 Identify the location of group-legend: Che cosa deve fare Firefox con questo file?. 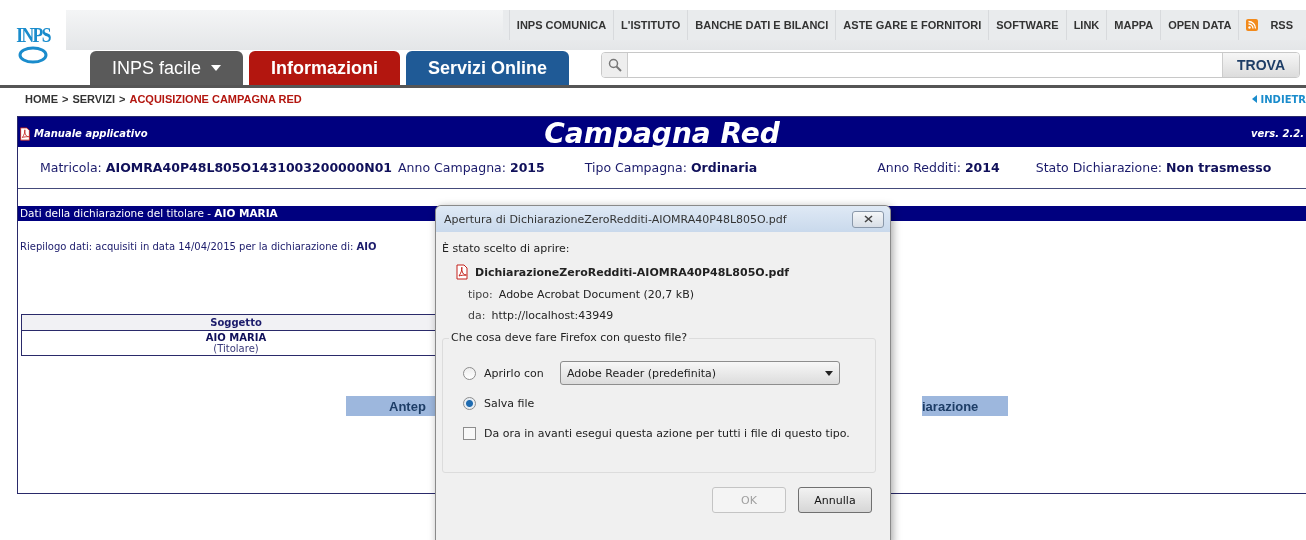
(569, 337).